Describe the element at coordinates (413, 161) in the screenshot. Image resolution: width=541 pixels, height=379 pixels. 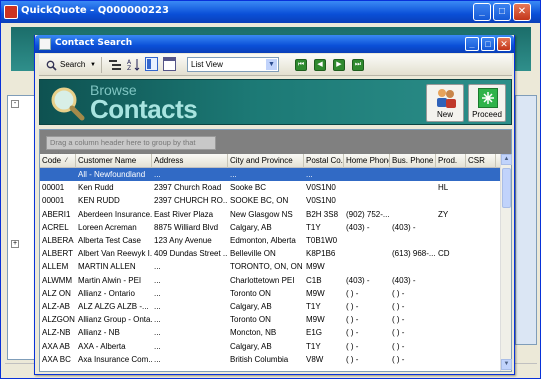
I see `column-header: Bus. Phone` at that location.